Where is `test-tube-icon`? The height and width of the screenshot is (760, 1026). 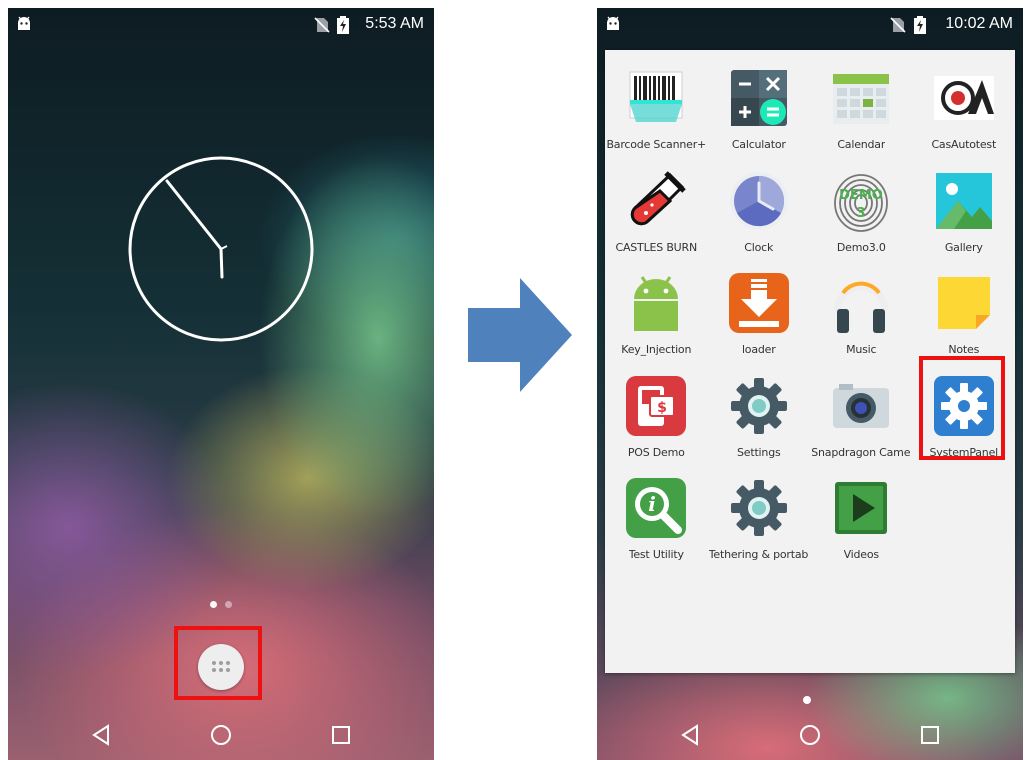 test-tube-icon is located at coordinates (659, 197).